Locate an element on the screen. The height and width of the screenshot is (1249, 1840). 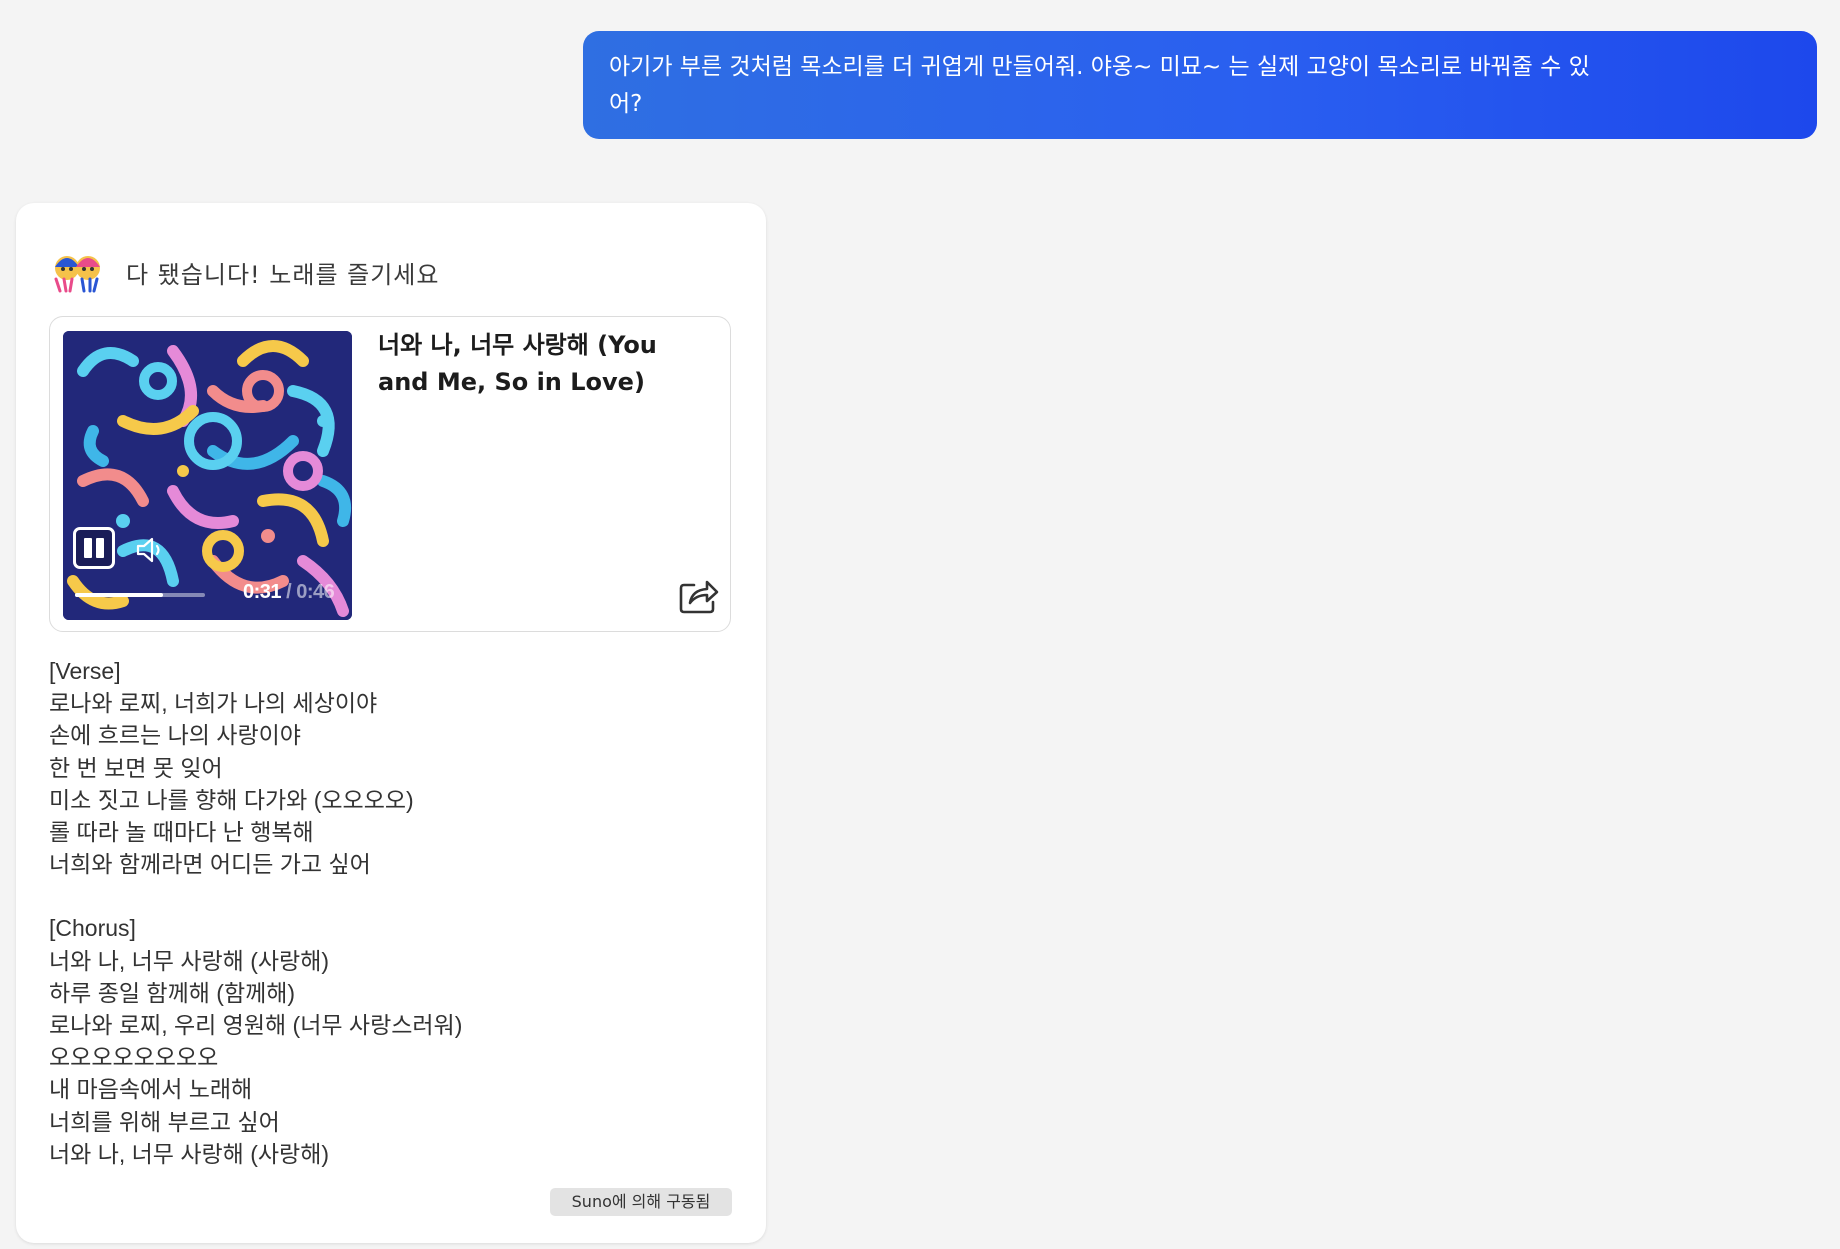
total-duration: 0:46 is located at coordinates (315, 592).